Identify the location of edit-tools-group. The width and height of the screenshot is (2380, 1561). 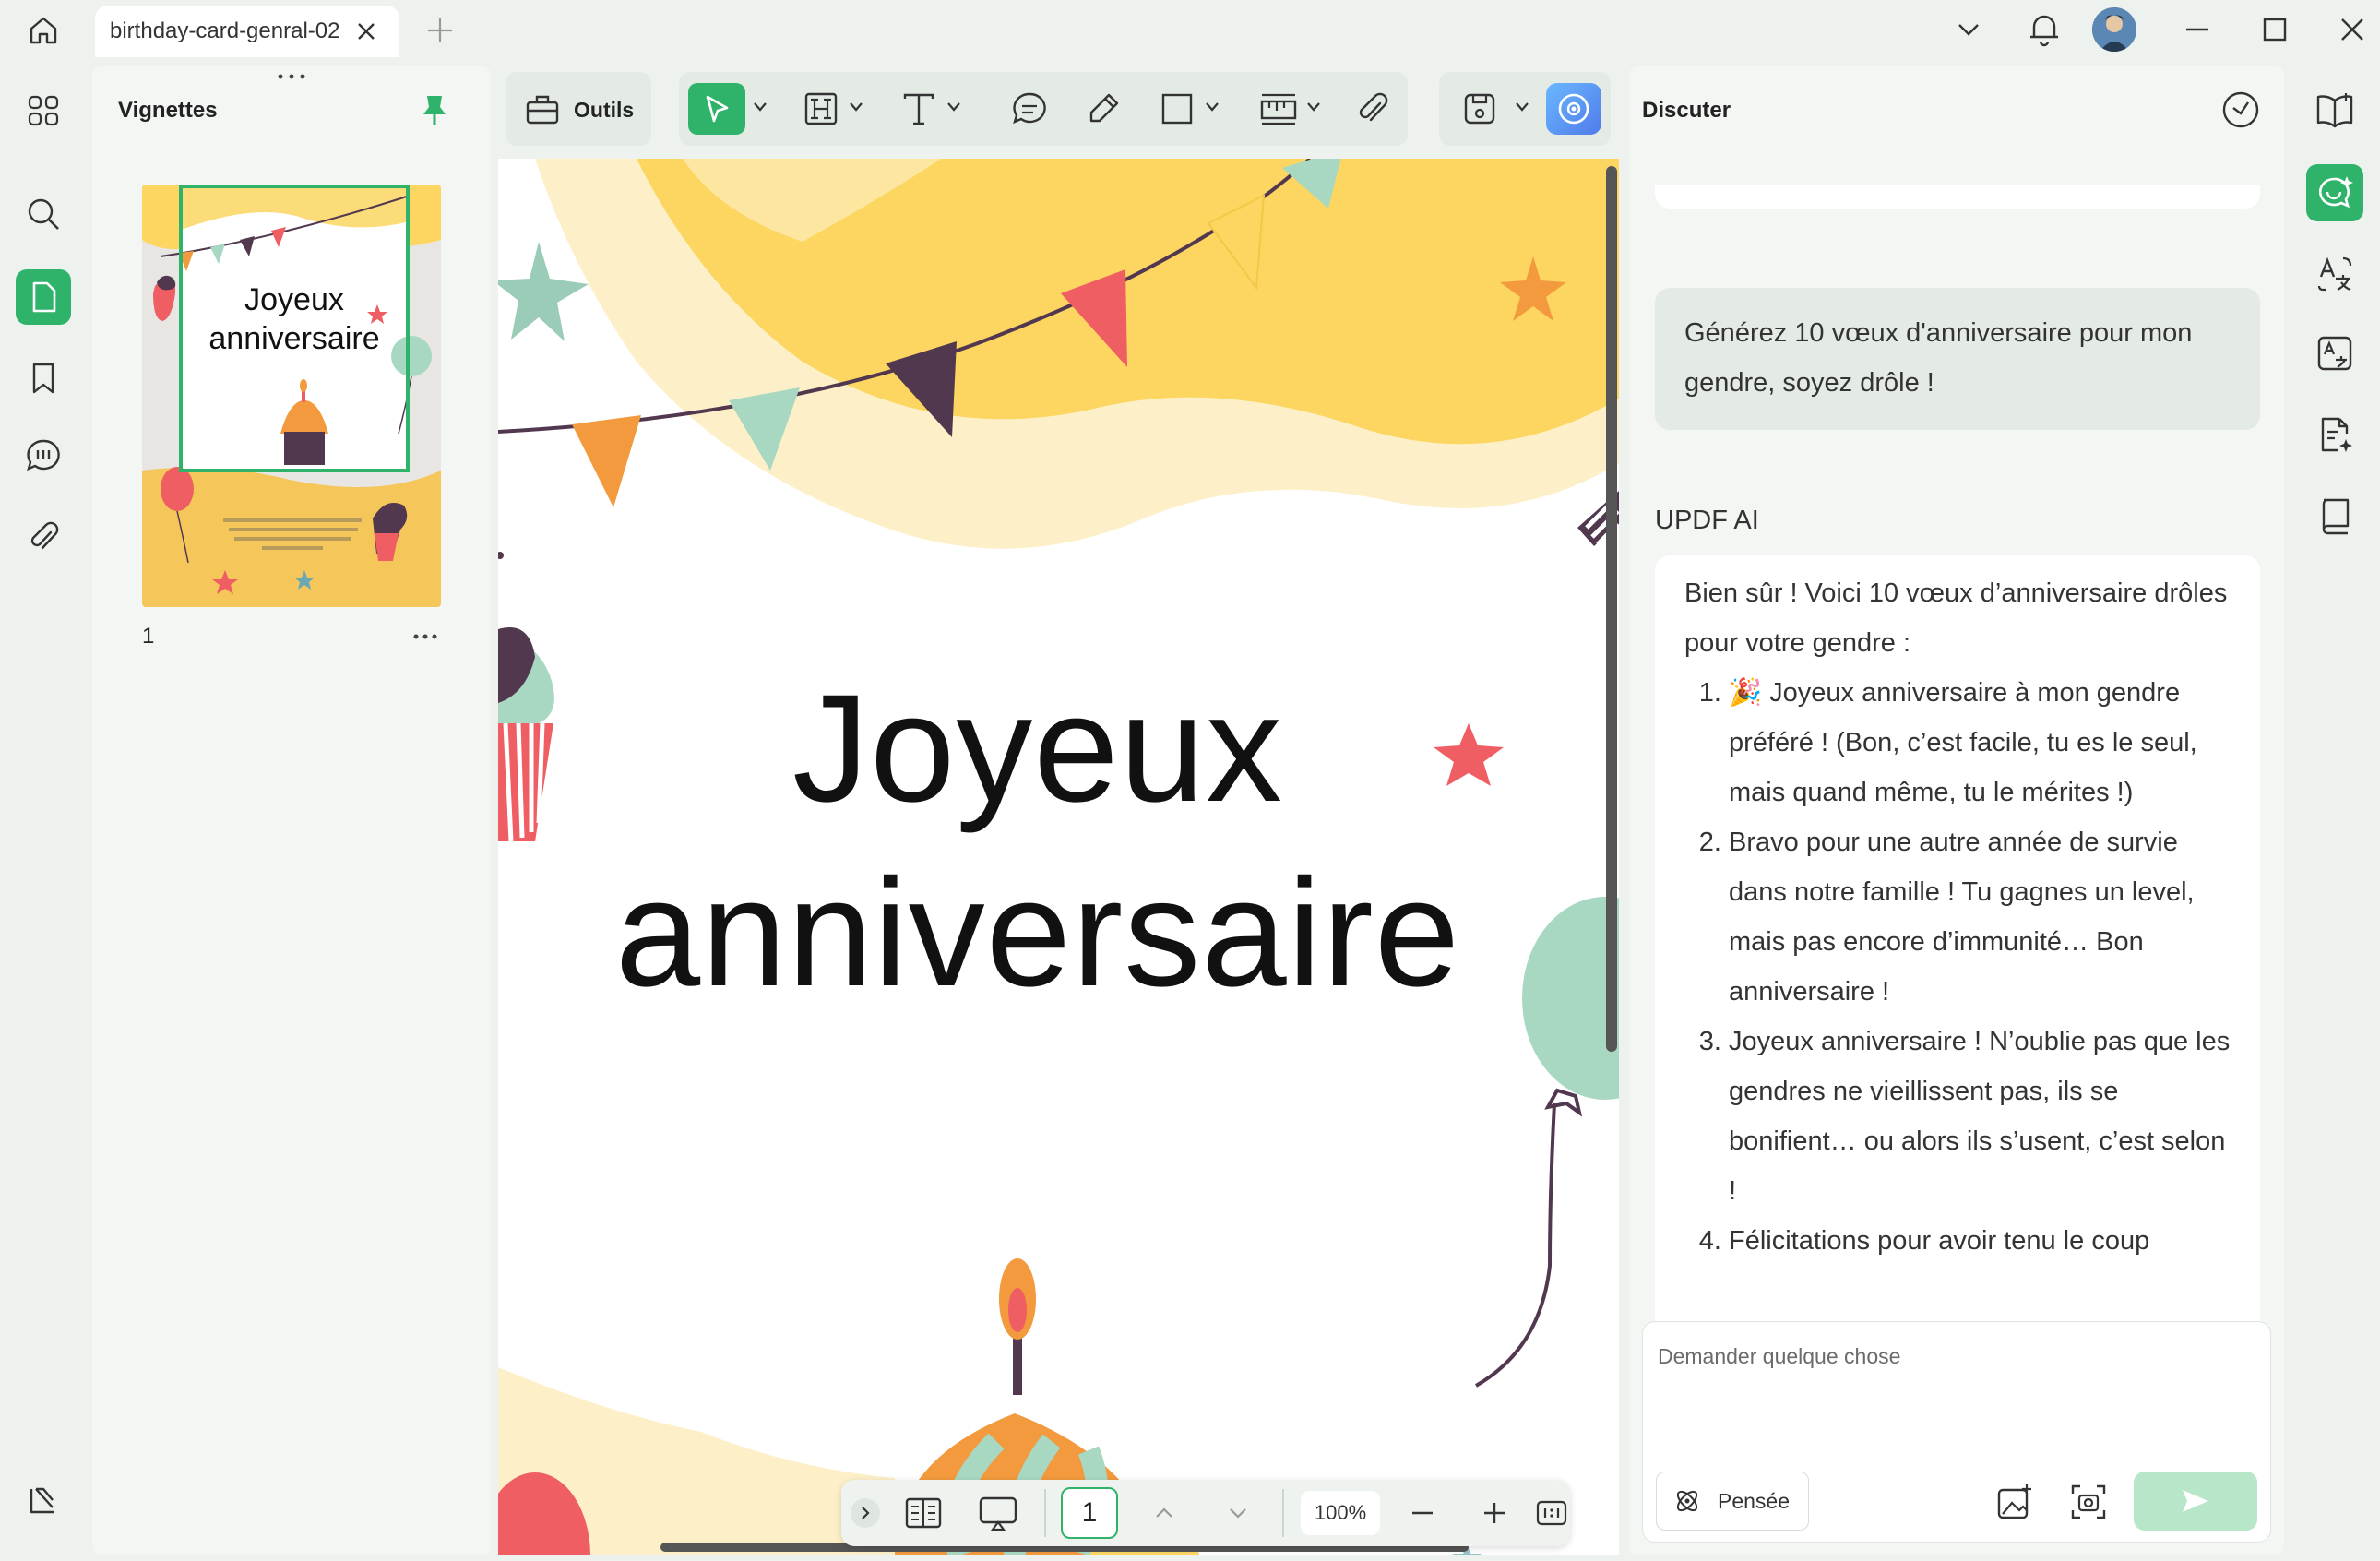
(1043, 109).